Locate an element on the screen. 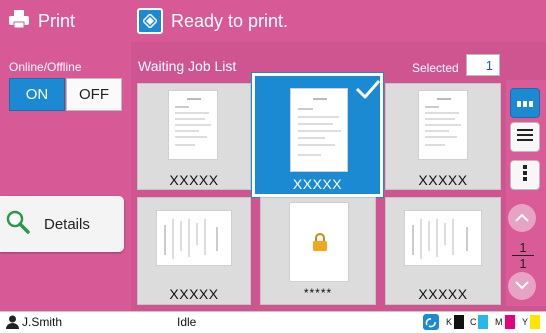 The height and width of the screenshot is (333, 546). printer-state: Idle is located at coordinates (187, 322).